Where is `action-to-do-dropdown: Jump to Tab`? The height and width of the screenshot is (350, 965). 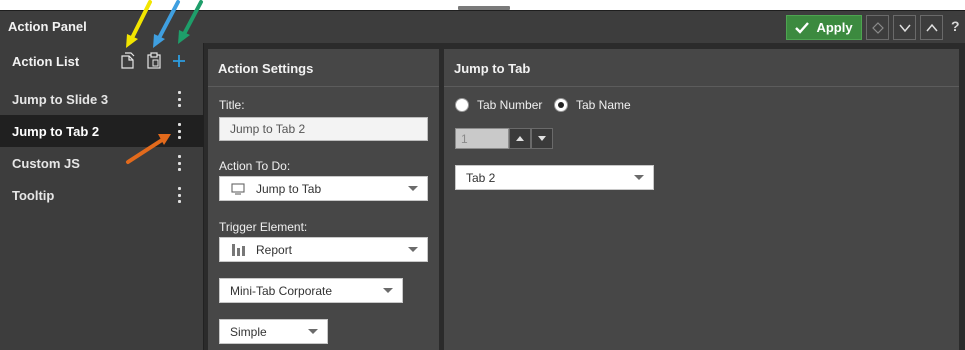 action-to-do-dropdown: Jump to Tab is located at coordinates (323, 188).